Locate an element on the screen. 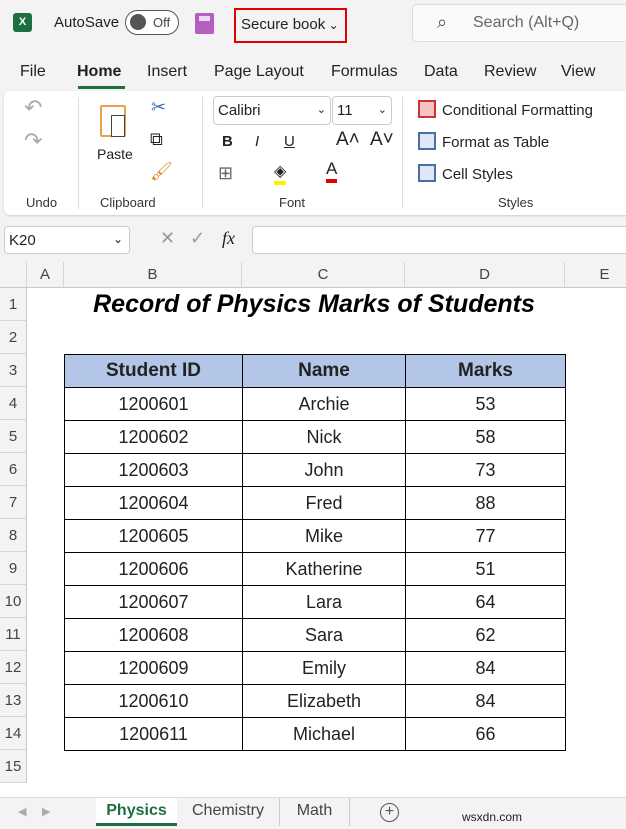  fill-color-icon: ◈ is located at coordinates (280, 173).